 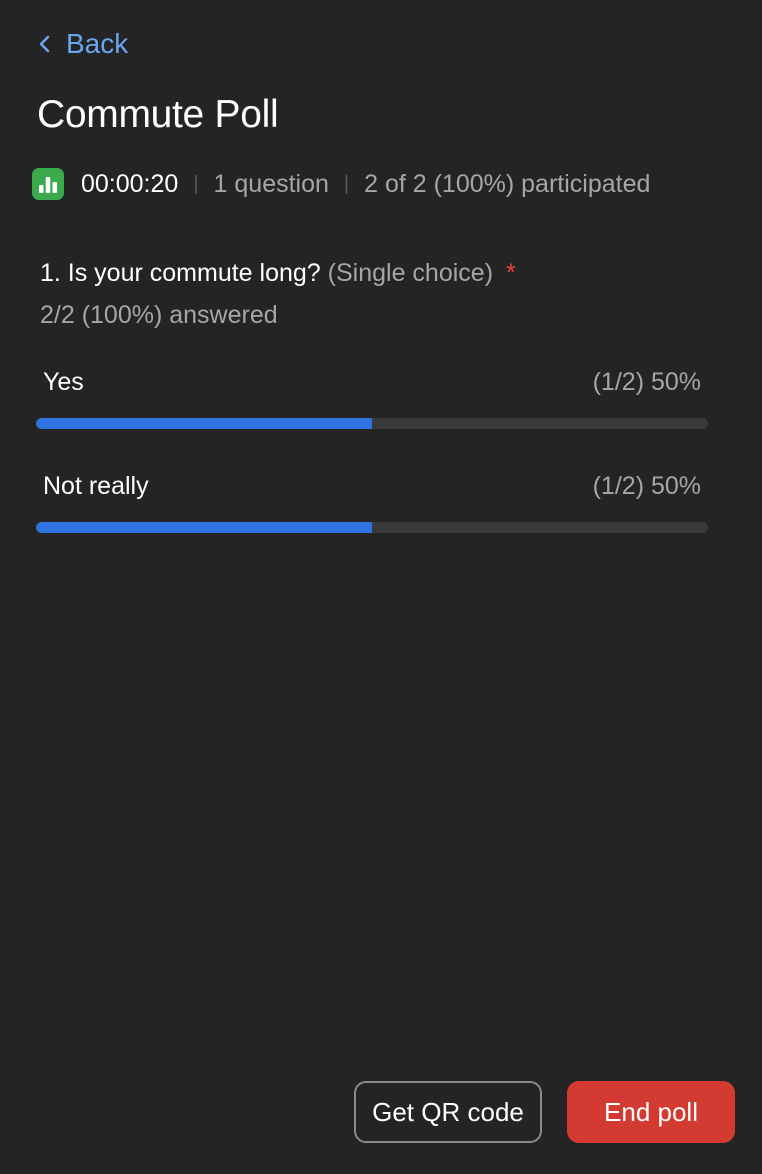 I want to click on question-type: (Single choice), so click(x=410, y=273).